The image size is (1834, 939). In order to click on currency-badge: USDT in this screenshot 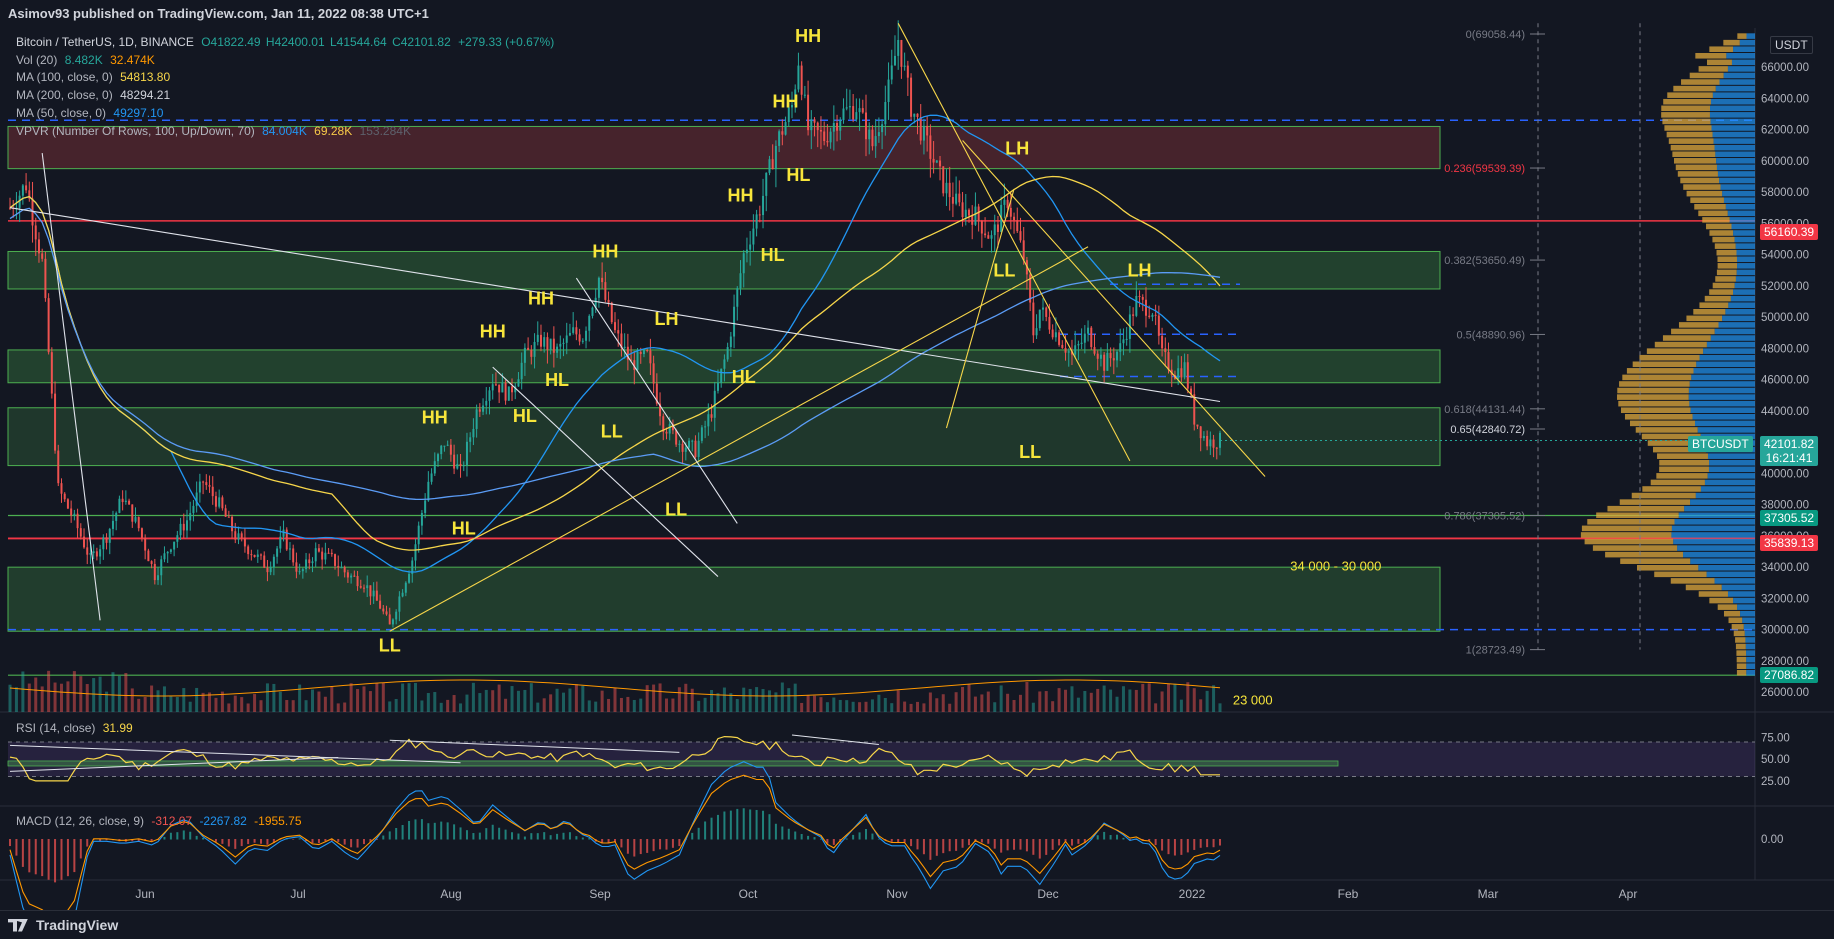, I will do `click(1791, 45)`.